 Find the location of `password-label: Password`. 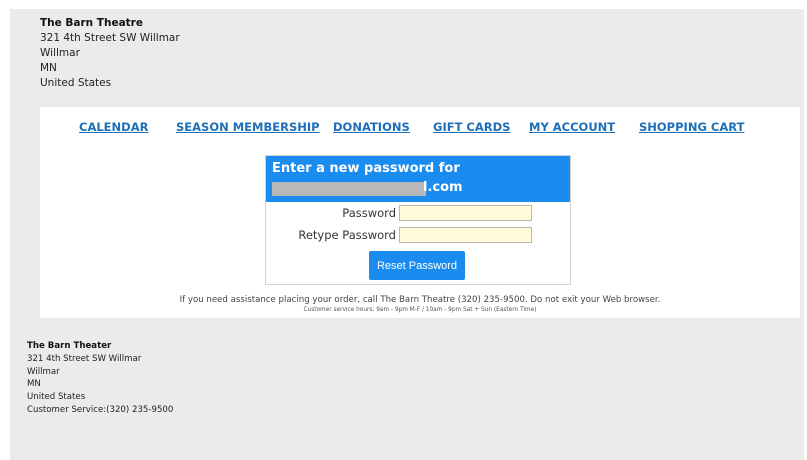

password-label: Password is located at coordinates (369, 213).